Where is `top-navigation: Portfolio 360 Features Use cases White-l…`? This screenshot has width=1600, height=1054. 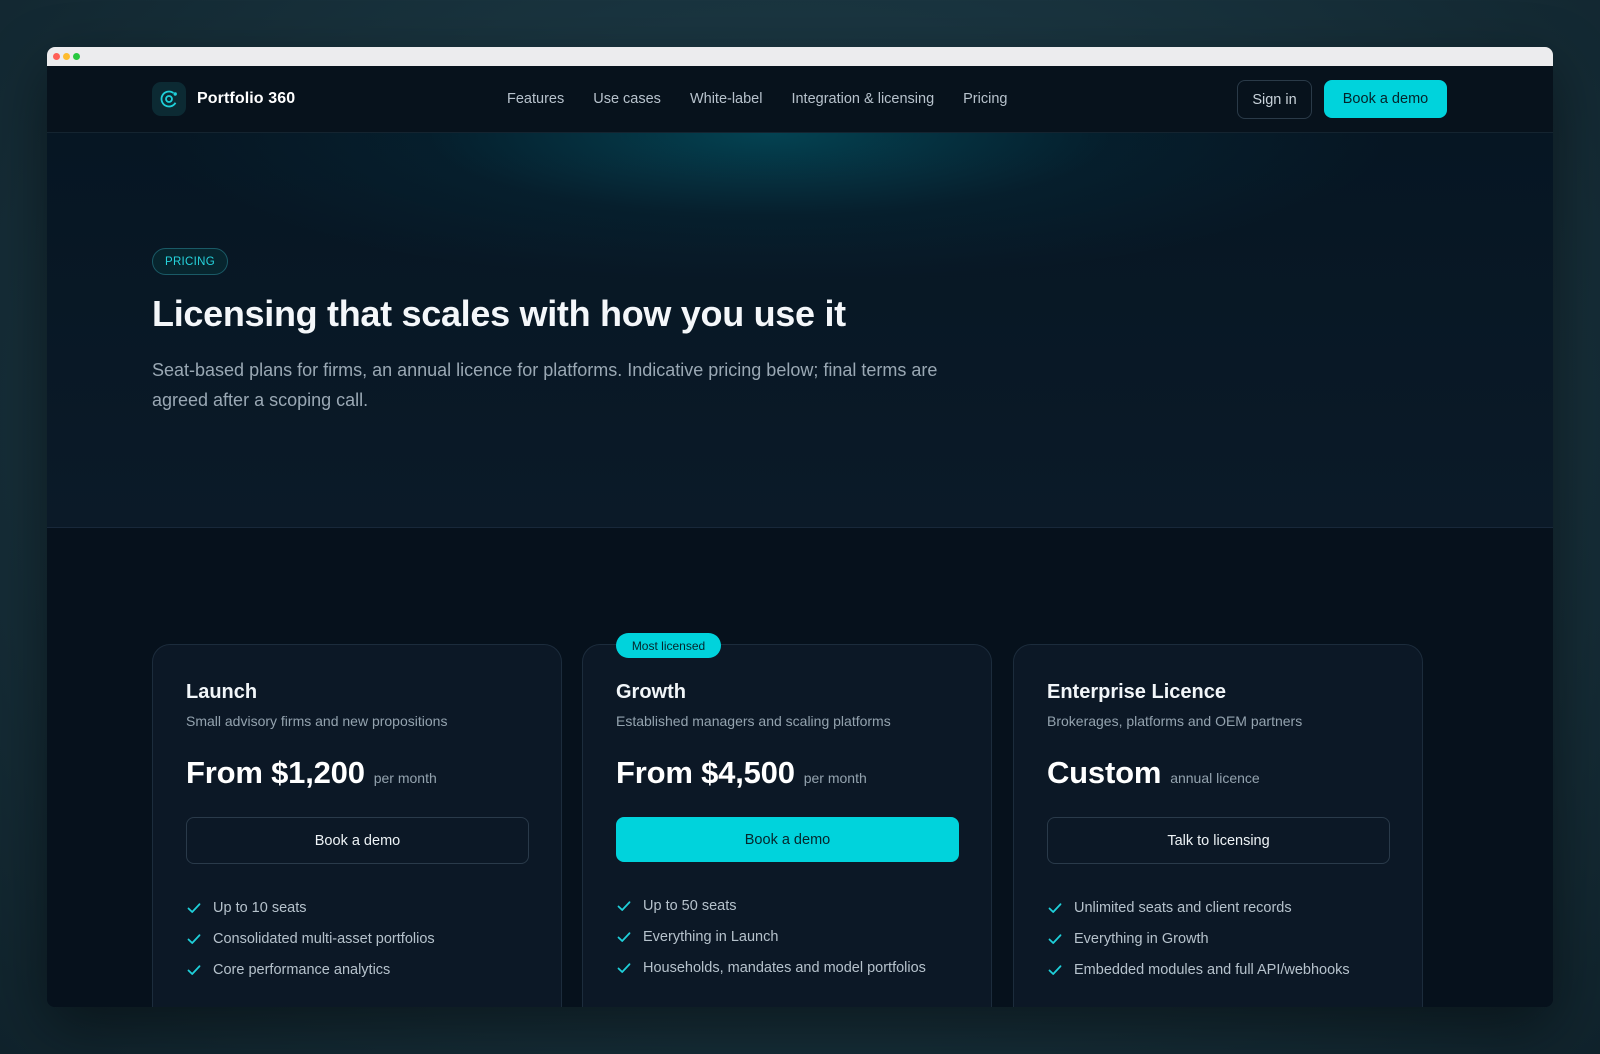
top-navigation: Portfolio 360 Features Use cases White-l… is located at coordinates (800, 99).